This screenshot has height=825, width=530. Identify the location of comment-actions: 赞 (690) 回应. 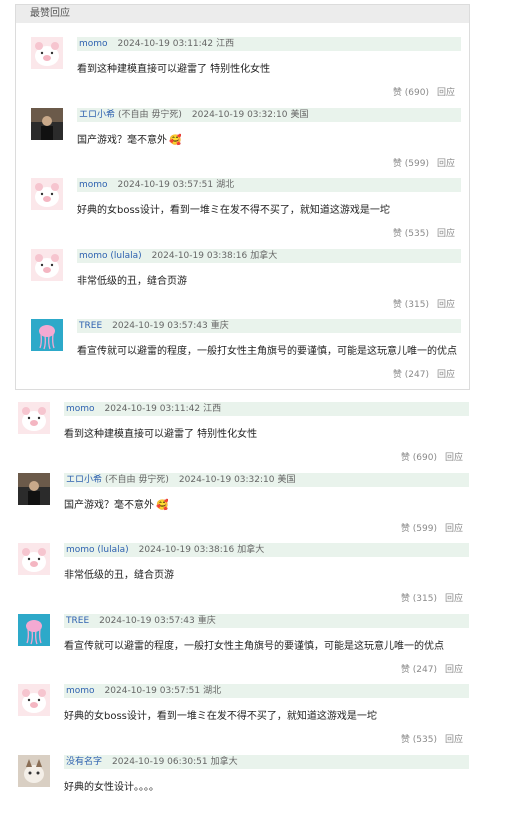
(424, 93).